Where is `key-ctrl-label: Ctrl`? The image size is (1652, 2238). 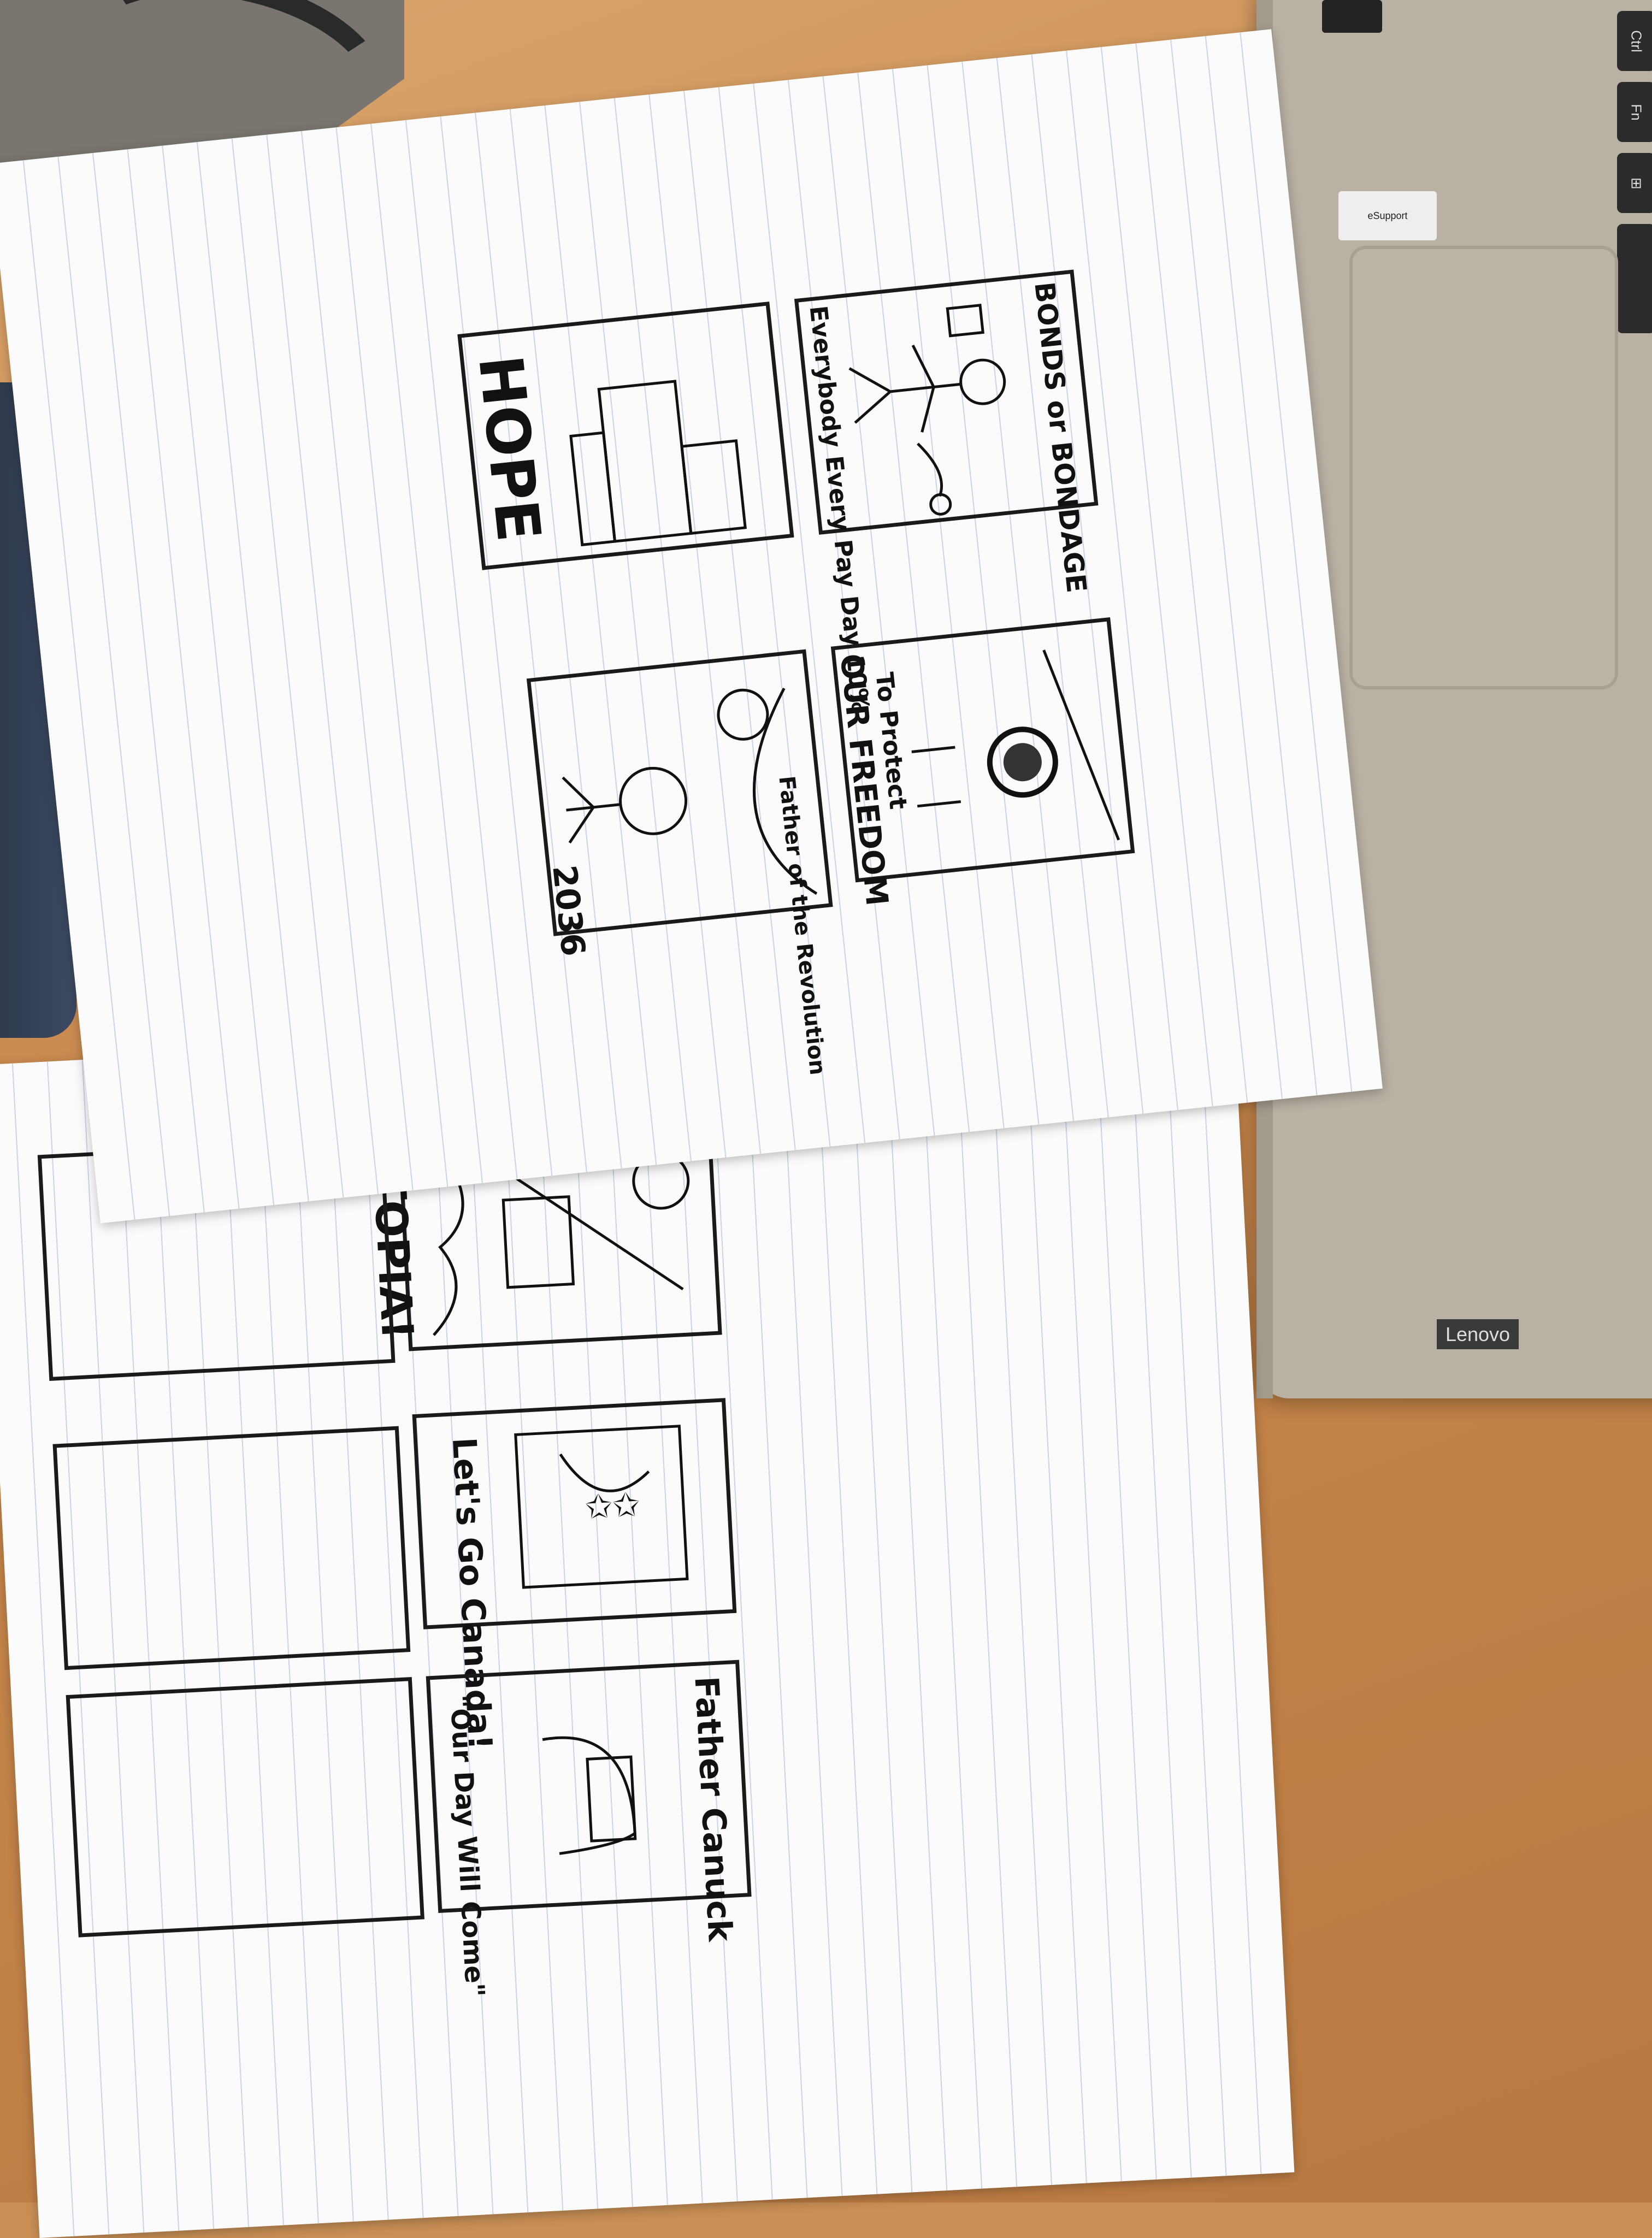 key-ctrl-label: Ctrl is located at coordinates (1636, 40).